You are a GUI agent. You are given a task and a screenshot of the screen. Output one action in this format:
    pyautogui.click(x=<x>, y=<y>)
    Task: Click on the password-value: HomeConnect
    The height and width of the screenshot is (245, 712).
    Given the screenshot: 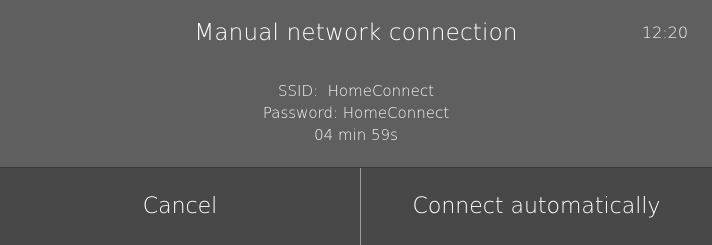 What is the action you would take?
    pyautogui.click(x=396, y=113)
    